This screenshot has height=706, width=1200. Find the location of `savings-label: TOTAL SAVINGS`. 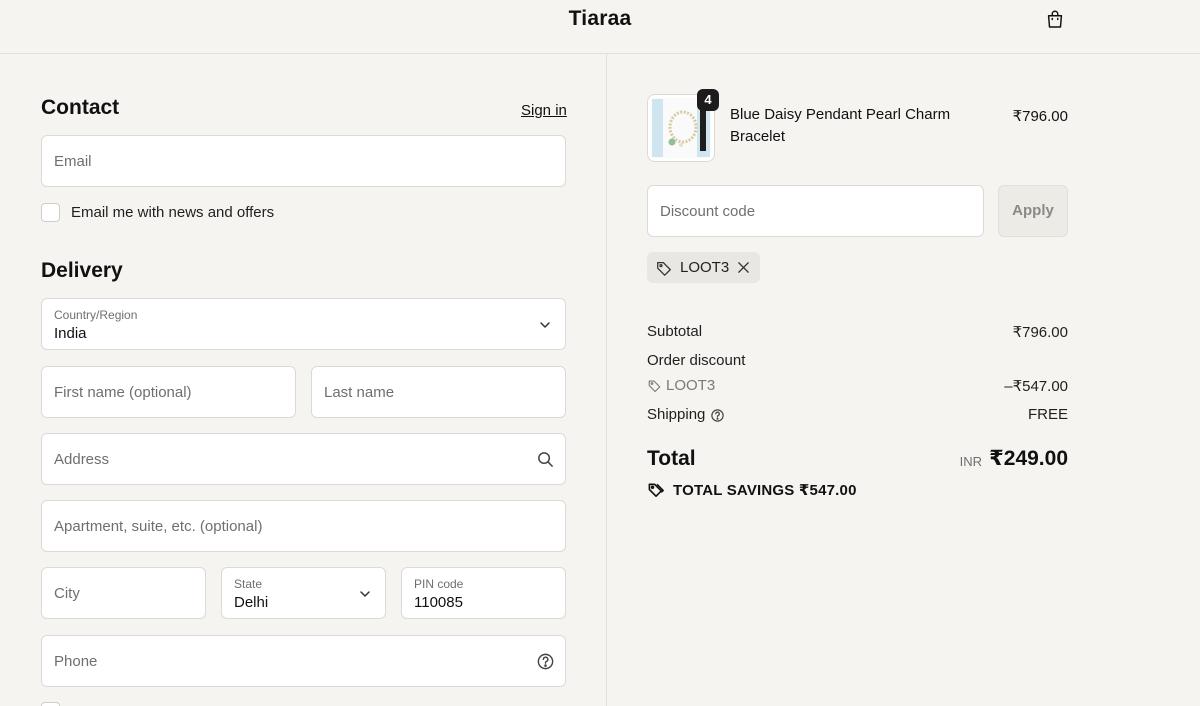

savings-label: TOTAL SAVINGS is located at coordinates (734, 490).